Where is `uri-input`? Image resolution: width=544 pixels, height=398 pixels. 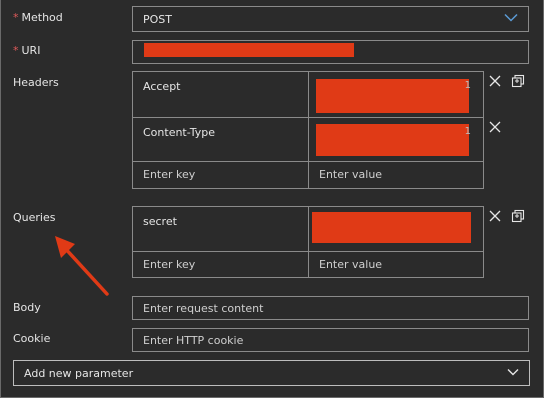
uri-input is located at coordinates (330, 52).